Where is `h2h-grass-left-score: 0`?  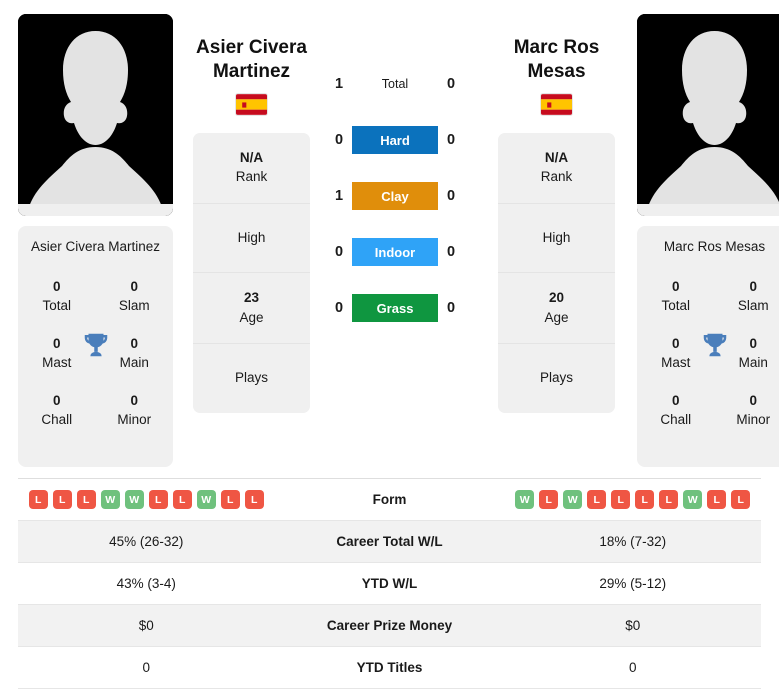 h2h-grass-left-score: 0 is located at coordinates (339, 308).